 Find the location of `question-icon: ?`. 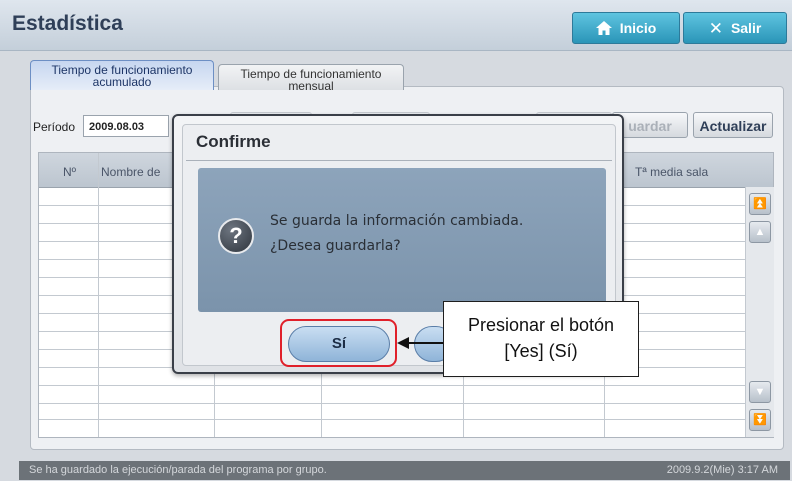

question-icon: ? is located at coordinates (236, 236).